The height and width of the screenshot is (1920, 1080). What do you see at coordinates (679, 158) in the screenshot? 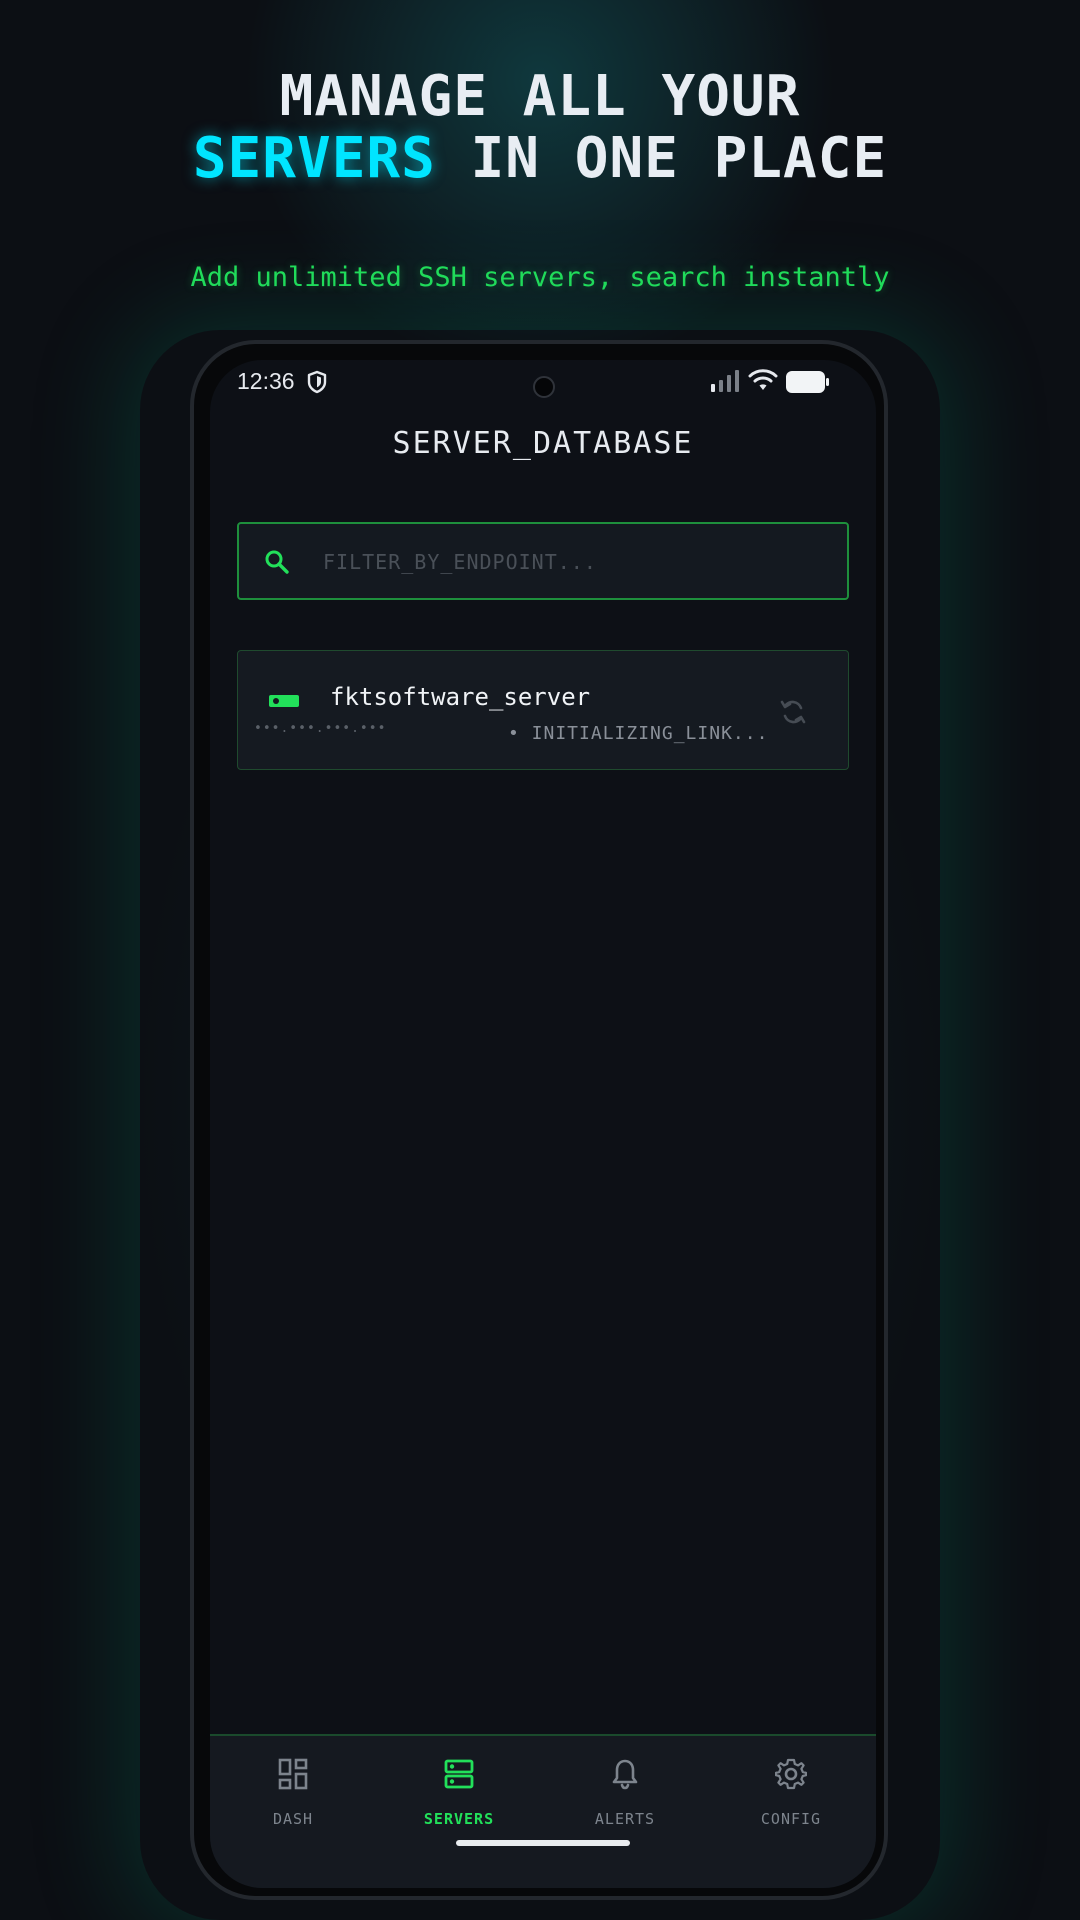
I see `headline-rest: IN ONE PLACE` at bounding box center [679, 158].